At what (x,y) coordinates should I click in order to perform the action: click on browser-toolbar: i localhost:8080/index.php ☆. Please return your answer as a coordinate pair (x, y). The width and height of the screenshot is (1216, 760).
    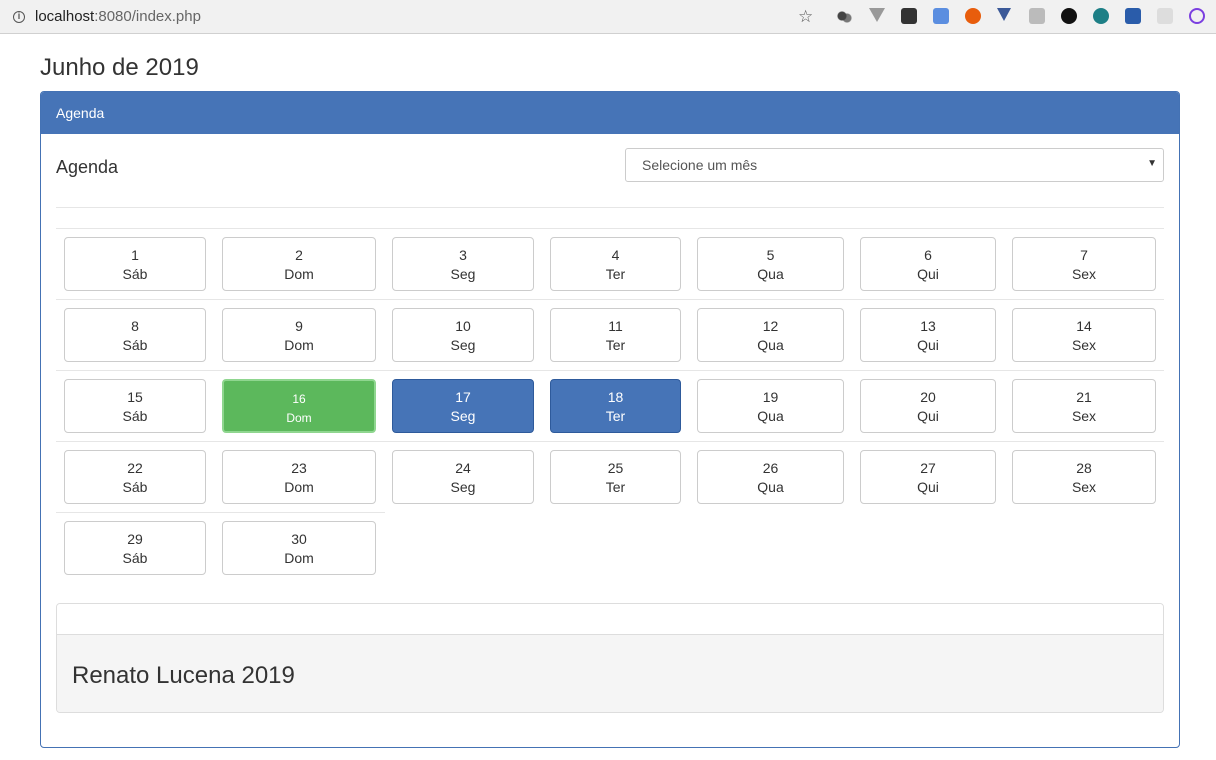
    Looking at the image, I should click on (608, 17).